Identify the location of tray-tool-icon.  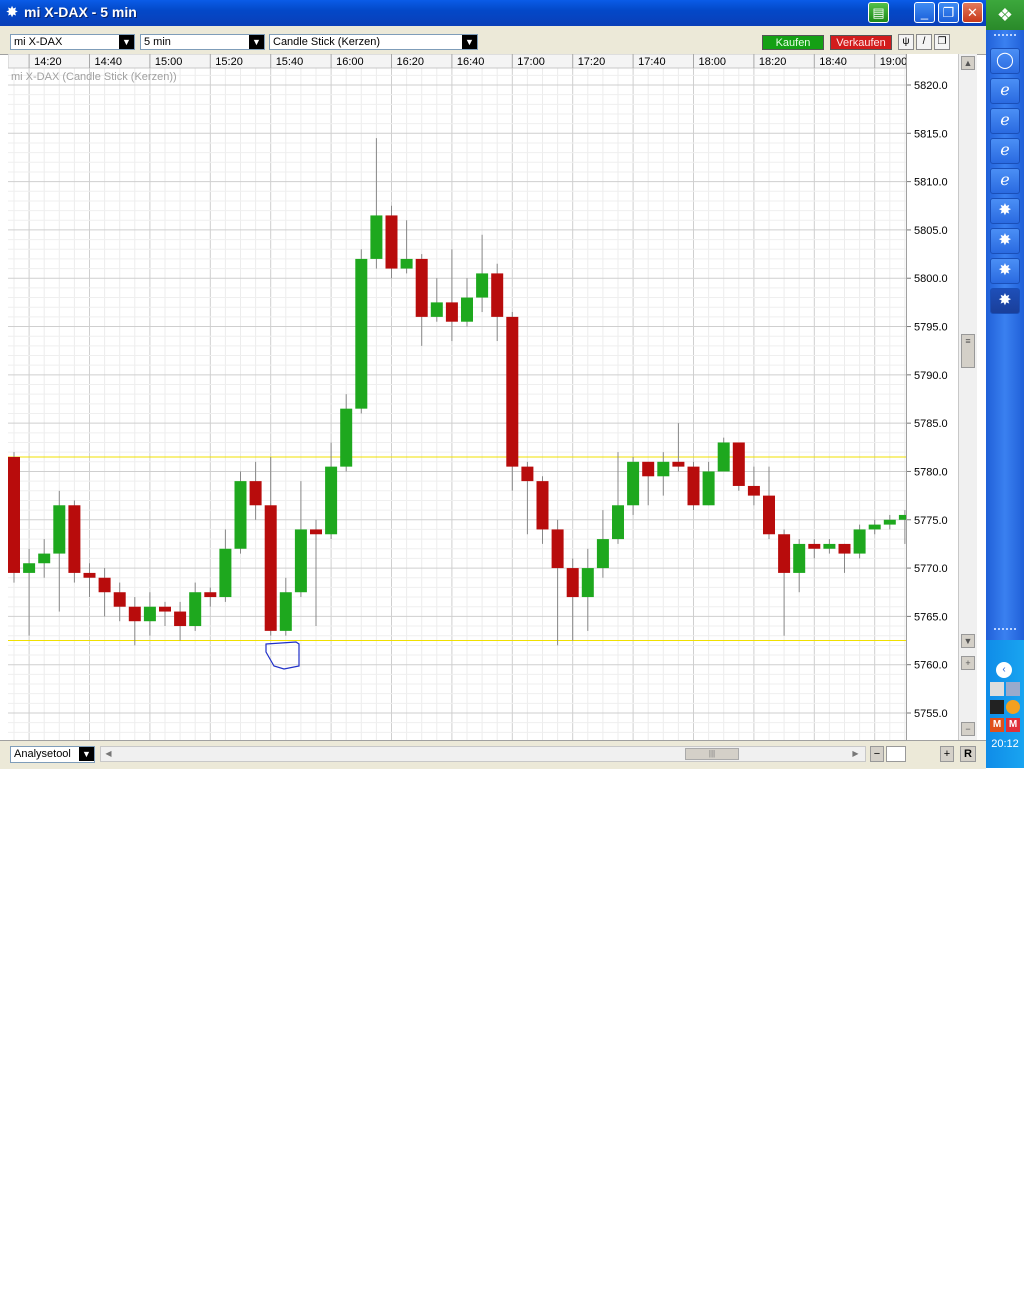
(997, 707).